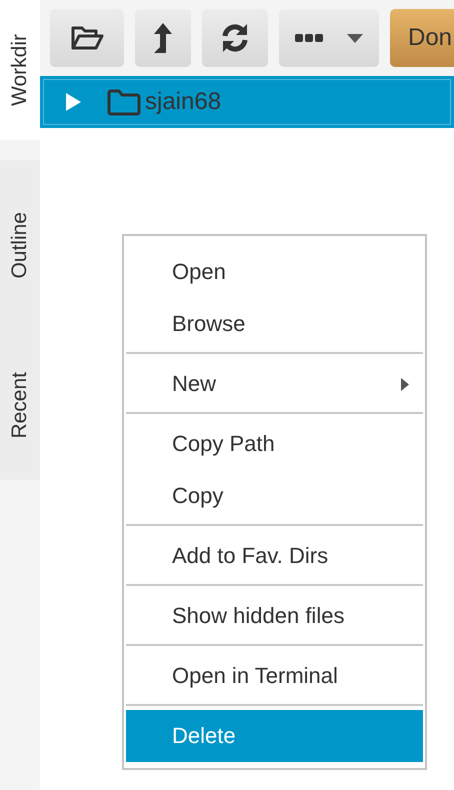  I want to click on menu-item: New, so click(274, 384).